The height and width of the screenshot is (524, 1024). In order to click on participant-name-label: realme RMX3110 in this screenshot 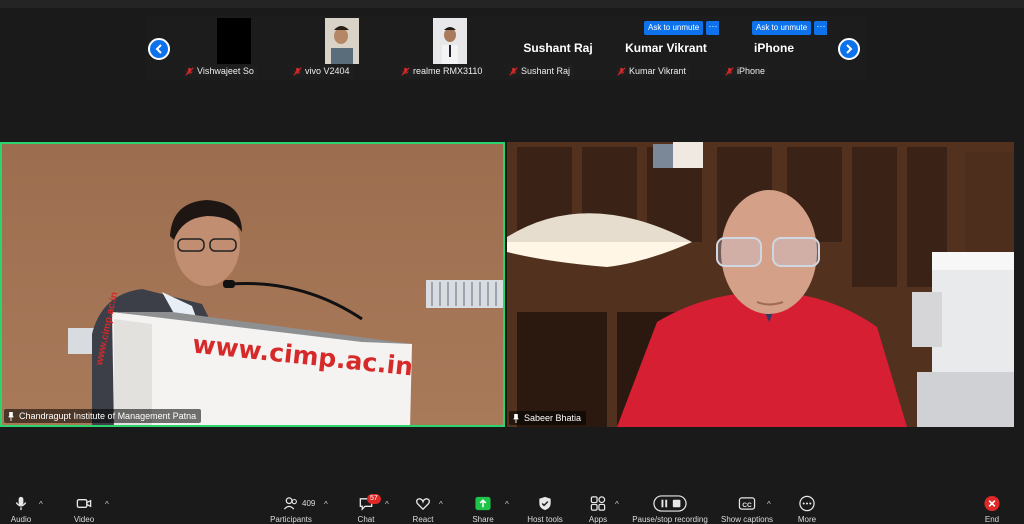, I will do `click(443, 71)`.